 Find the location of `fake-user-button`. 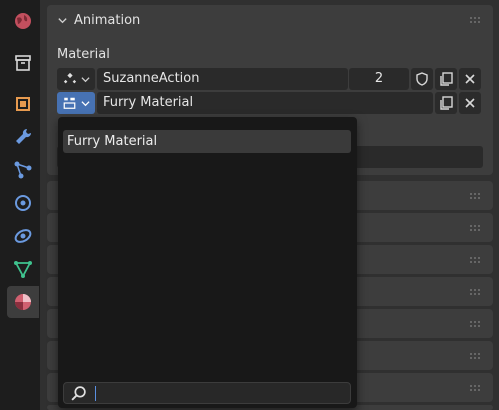

fake-user-button is located at coordinates (422, 79).